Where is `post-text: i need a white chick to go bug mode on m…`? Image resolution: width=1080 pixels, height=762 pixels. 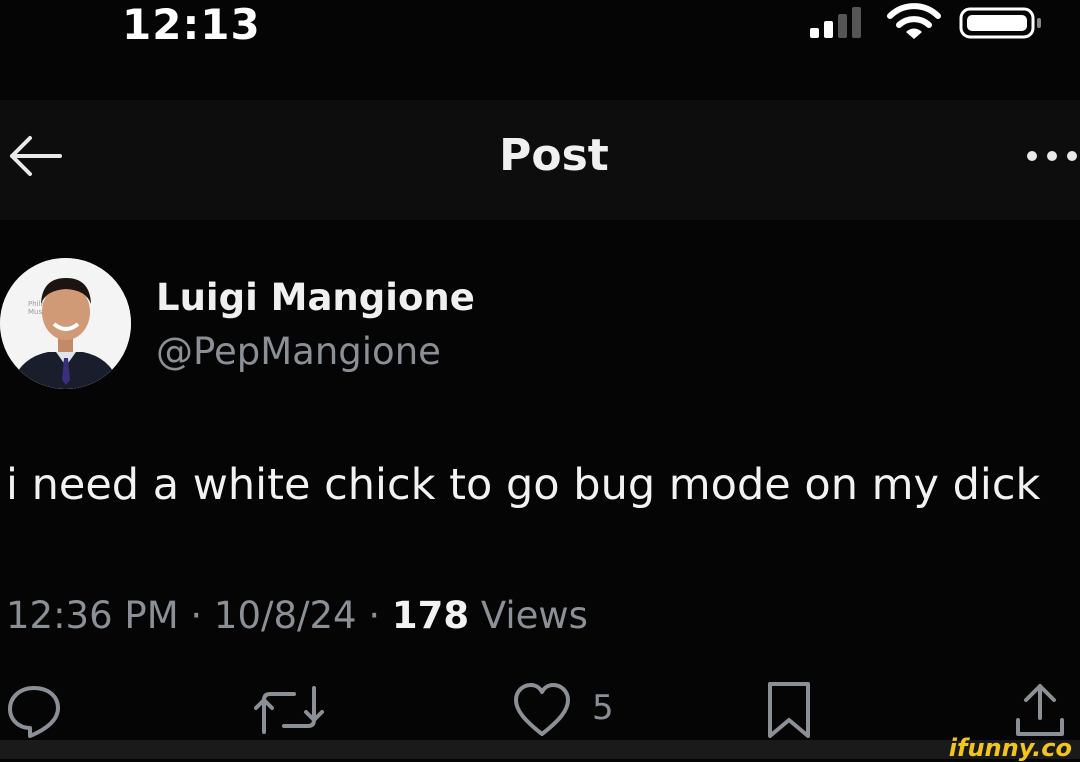
post-text: i need a white chick to go bug mode on m… is located at coordinates (523, 485).